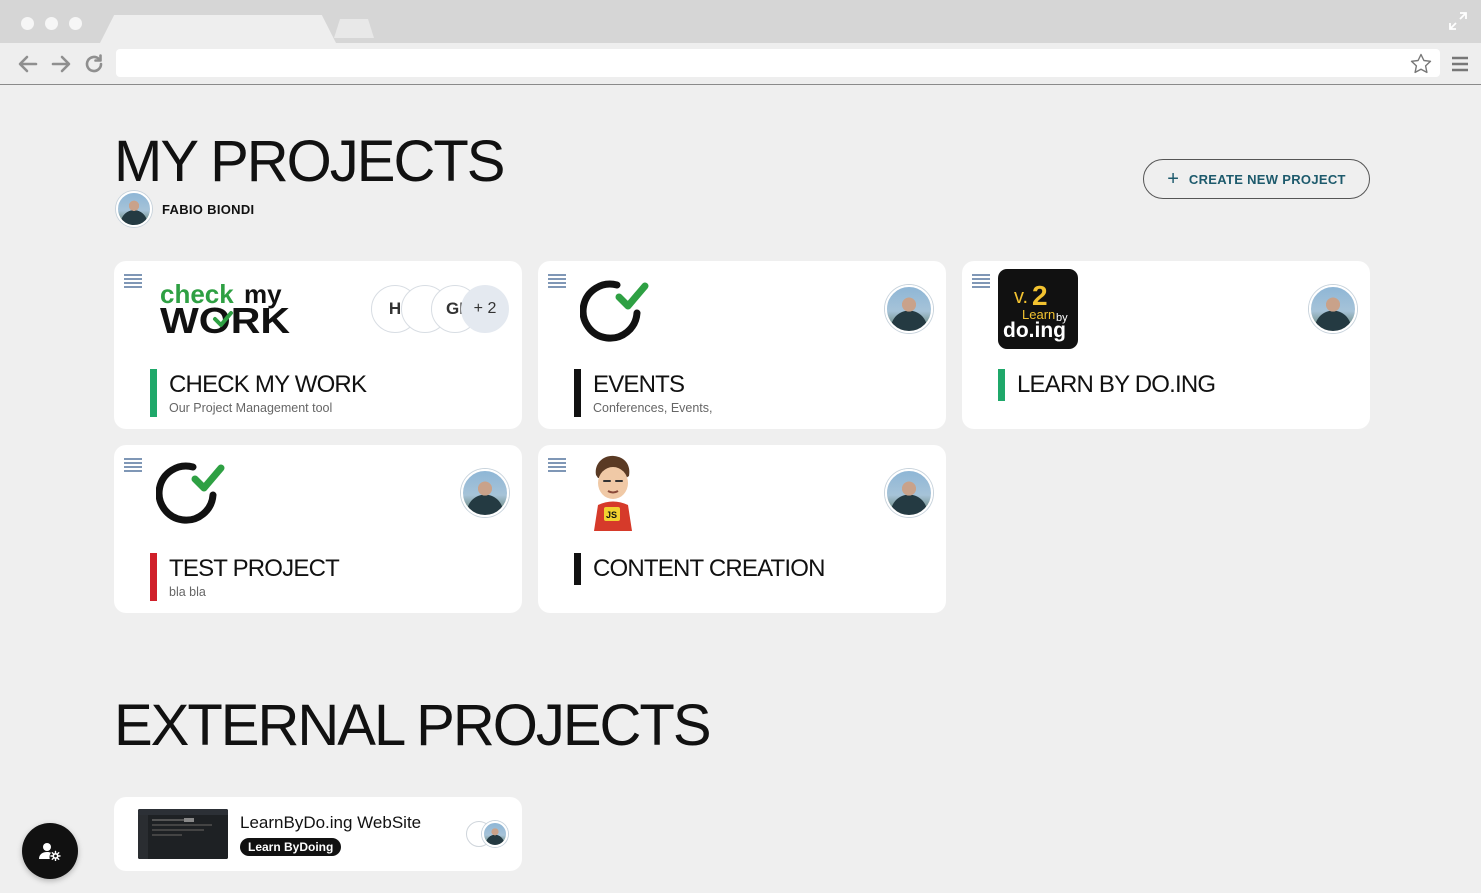  What do you see at coordinates (709, 568) in the screenshot?
I see `project-title: CONTENT CREATION` at bounding box center [709, 568].